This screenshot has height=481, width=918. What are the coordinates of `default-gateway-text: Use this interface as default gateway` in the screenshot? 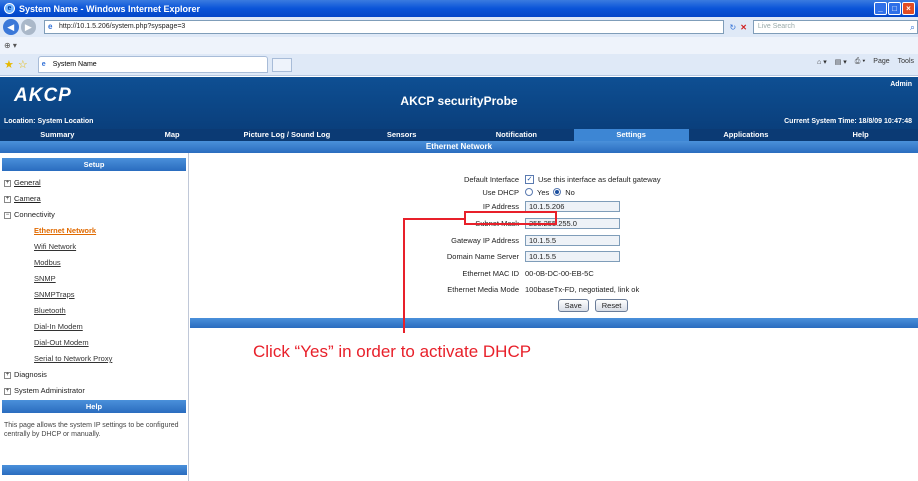 It's located at (599, 179).